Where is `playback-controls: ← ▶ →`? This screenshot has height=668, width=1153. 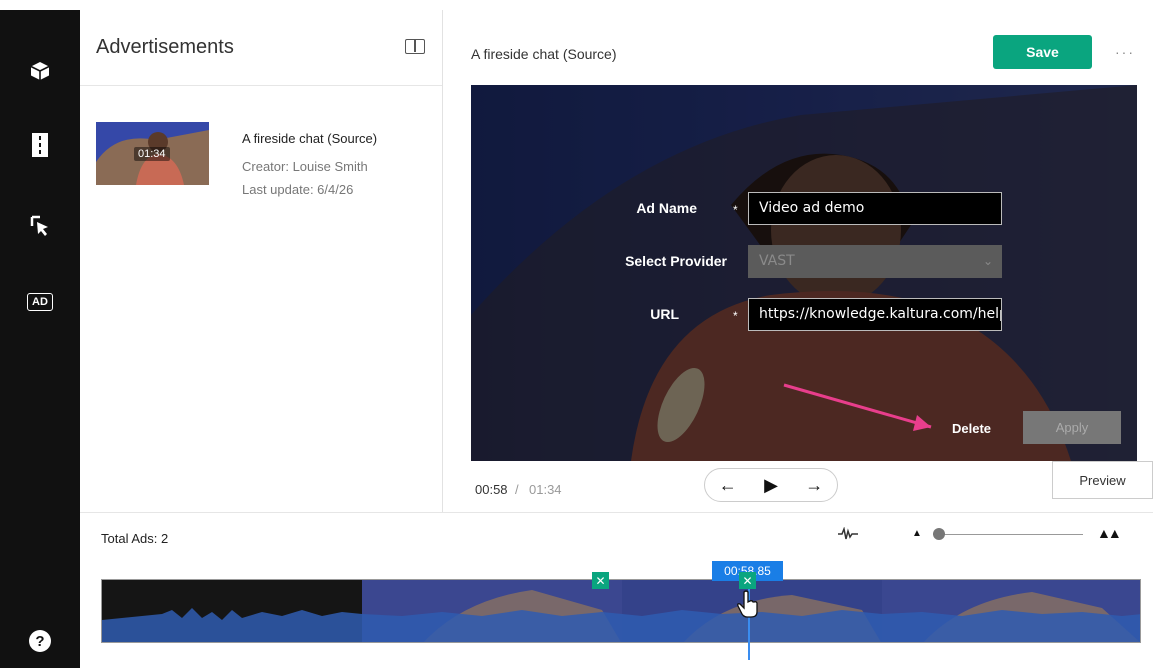 playback-controls: ← ▶ → is located at coordinates (771, 485).